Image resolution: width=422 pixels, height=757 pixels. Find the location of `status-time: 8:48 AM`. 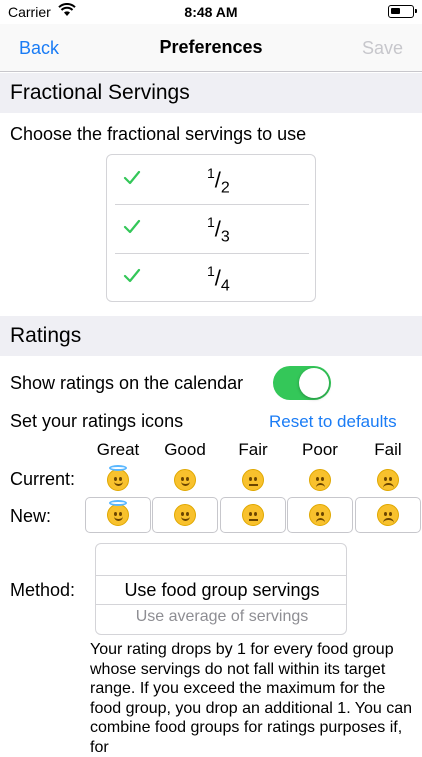

status-time: 8:48 AM is located at coordinates (211, 12).